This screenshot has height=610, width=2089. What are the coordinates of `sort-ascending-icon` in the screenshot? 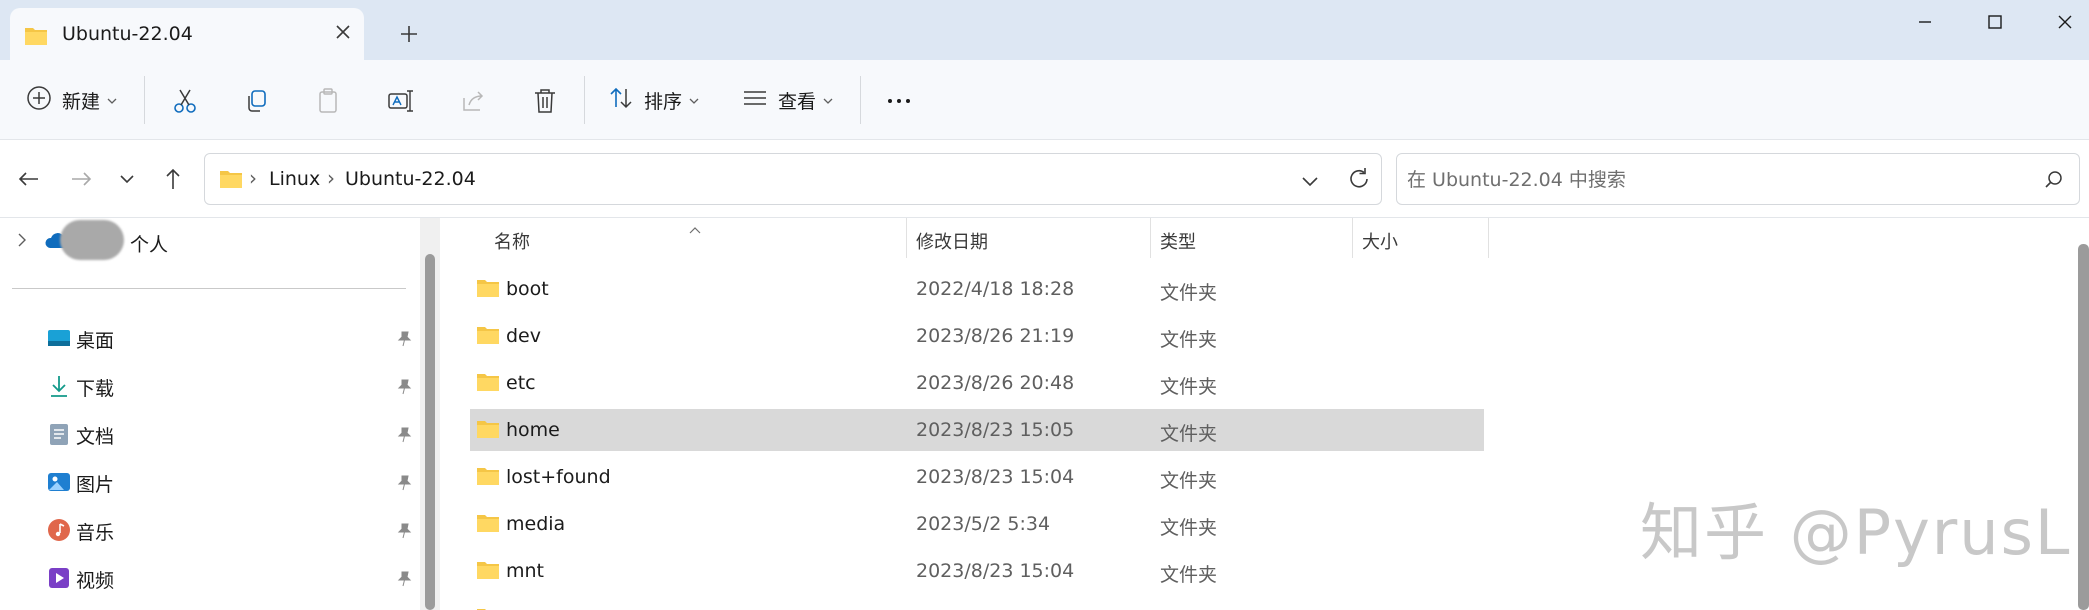 It's located at (695, 229).